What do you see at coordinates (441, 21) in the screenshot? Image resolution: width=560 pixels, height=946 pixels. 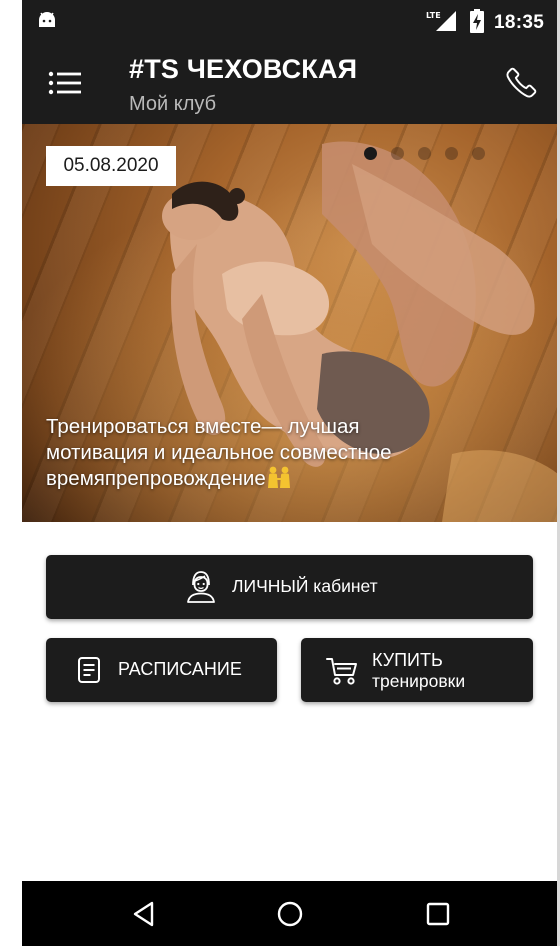 I see `lte-signal-icon: LTE` at bounding box center [441, 21].